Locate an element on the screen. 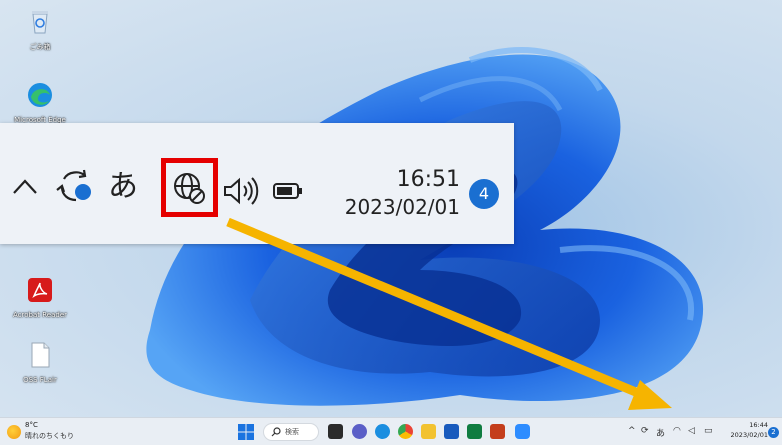  powerpoint-icon is located at coordinates (497, 431).